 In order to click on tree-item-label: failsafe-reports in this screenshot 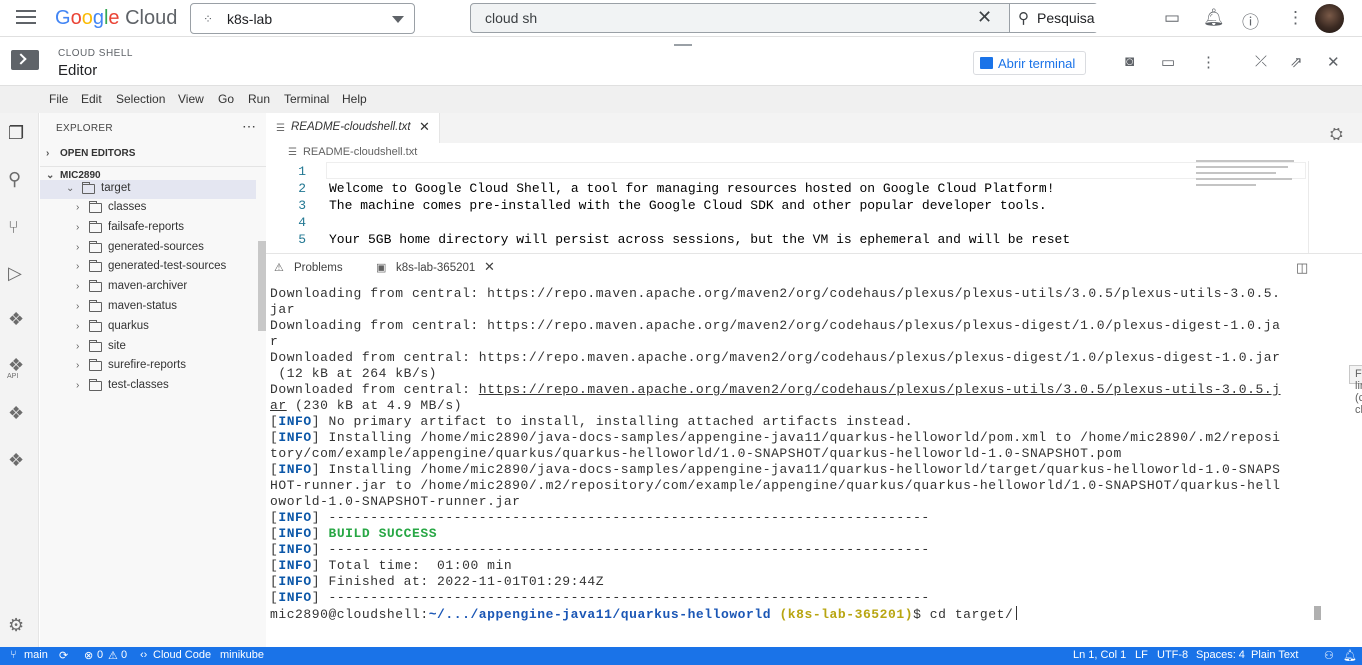, I will do `click(146, 227)`.